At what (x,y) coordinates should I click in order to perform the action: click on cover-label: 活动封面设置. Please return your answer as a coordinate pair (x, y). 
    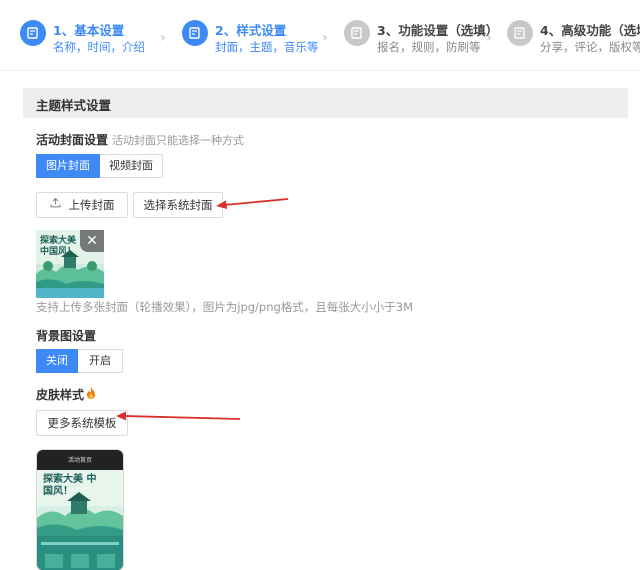
    Looking at the image, I should click on (72, 140).